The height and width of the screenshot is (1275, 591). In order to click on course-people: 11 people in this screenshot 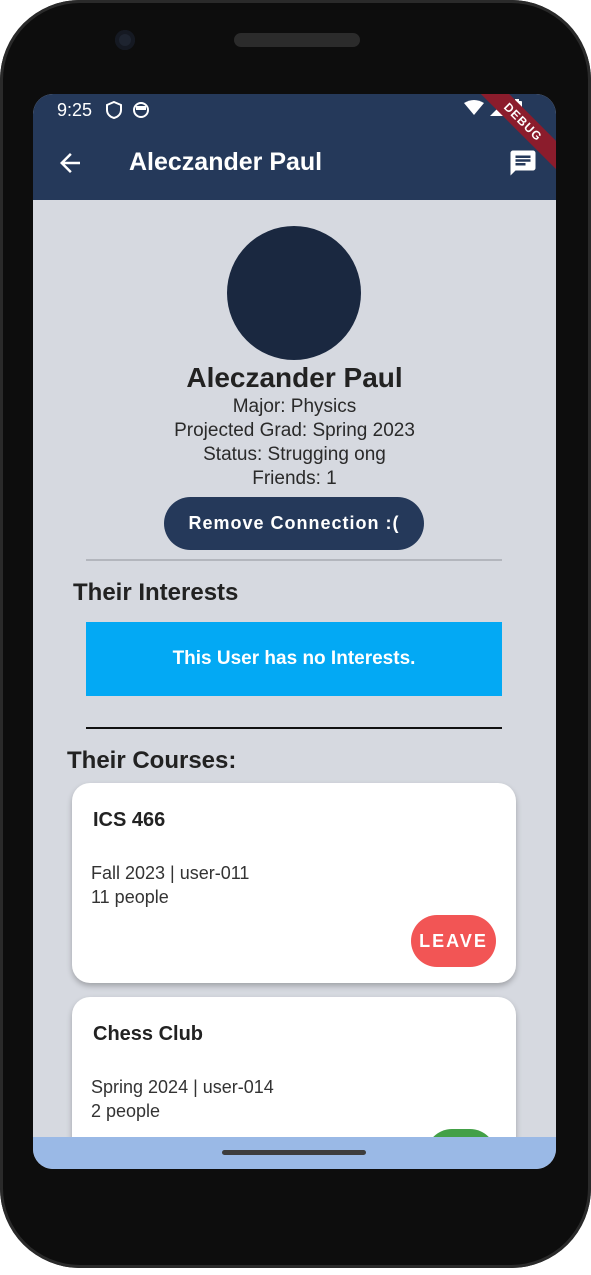, I will do `click(130, 897)`.